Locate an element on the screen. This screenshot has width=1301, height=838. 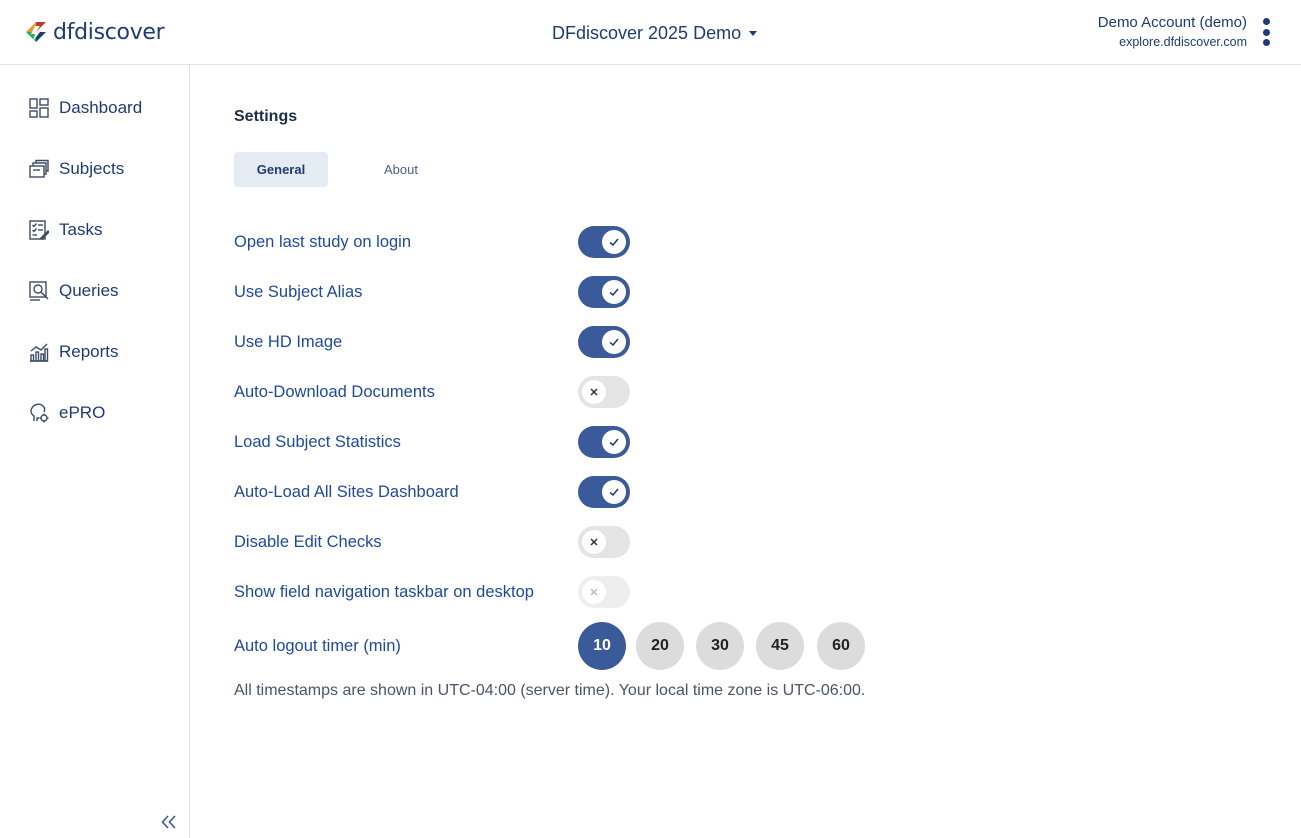
logo-text: dfdiscover is located at coordinates (109, 32).